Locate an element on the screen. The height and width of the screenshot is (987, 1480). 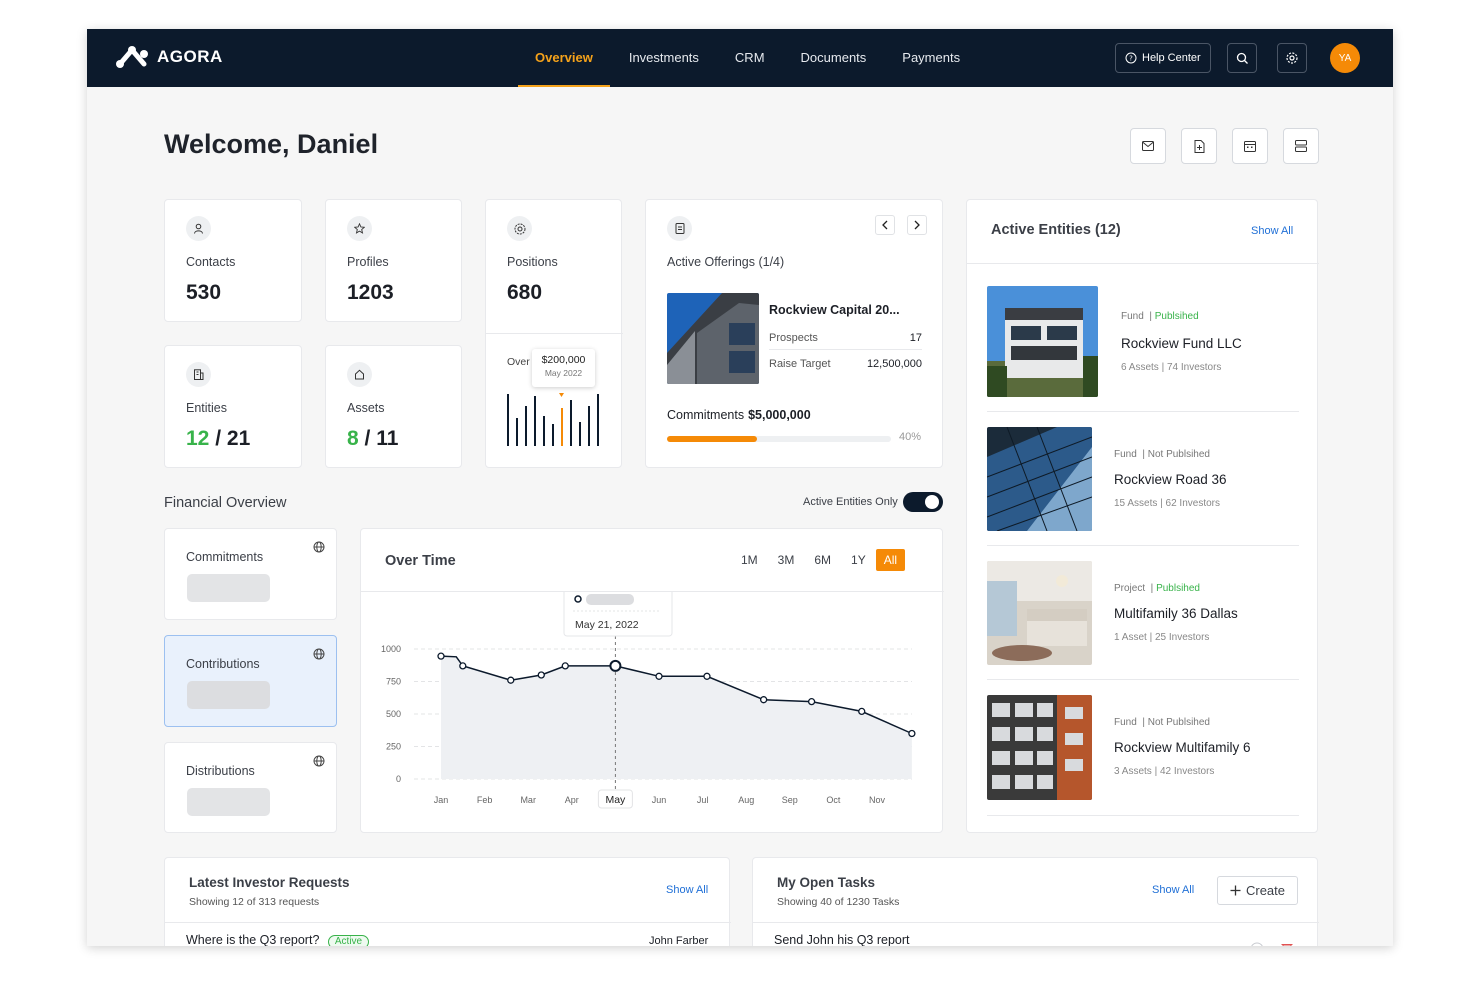
range-6m: 6M is located at coordinates (822, 560).